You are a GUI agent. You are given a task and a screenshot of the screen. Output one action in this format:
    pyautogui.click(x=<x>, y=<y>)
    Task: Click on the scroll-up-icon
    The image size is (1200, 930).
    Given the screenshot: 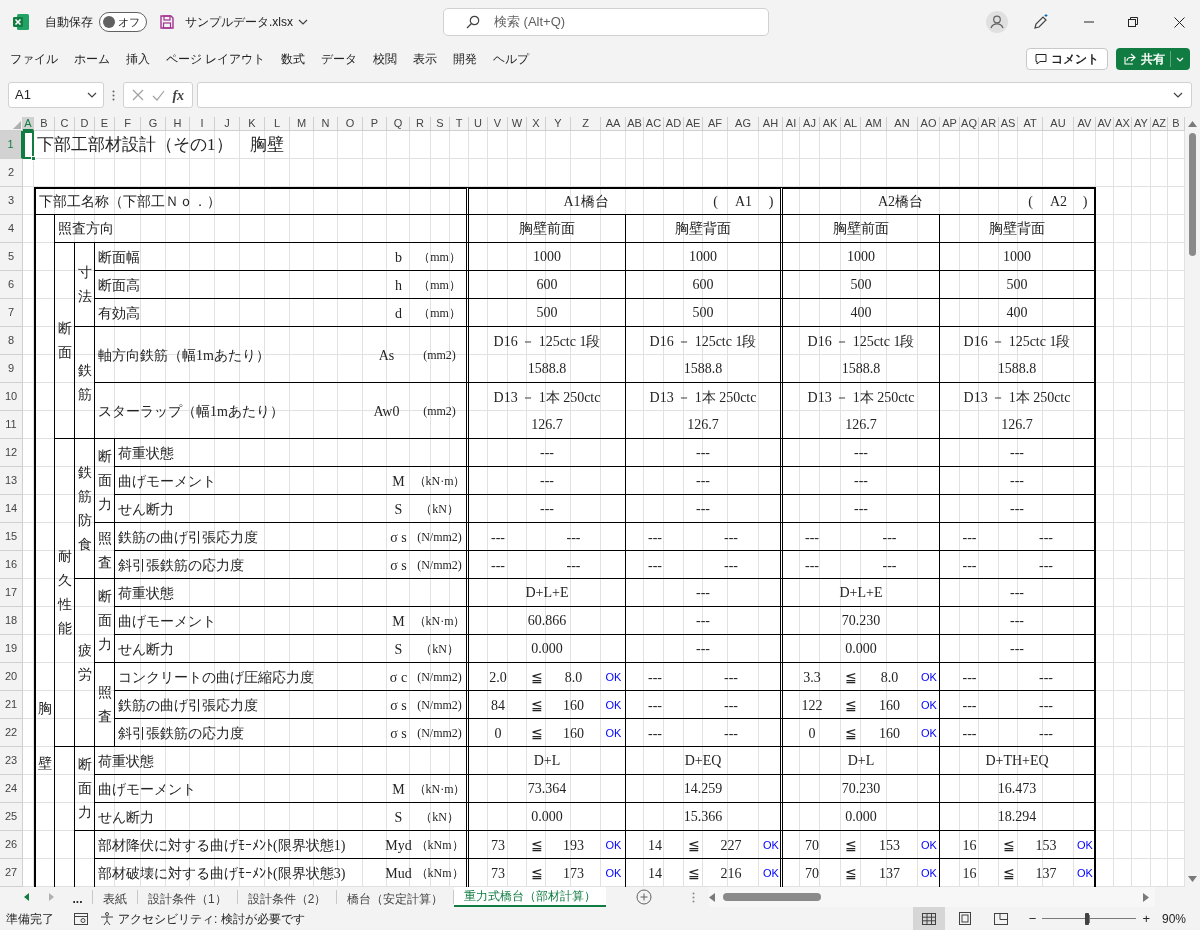 What is the action you would take?
    pyautogui.click(x=1192, y=124)
    